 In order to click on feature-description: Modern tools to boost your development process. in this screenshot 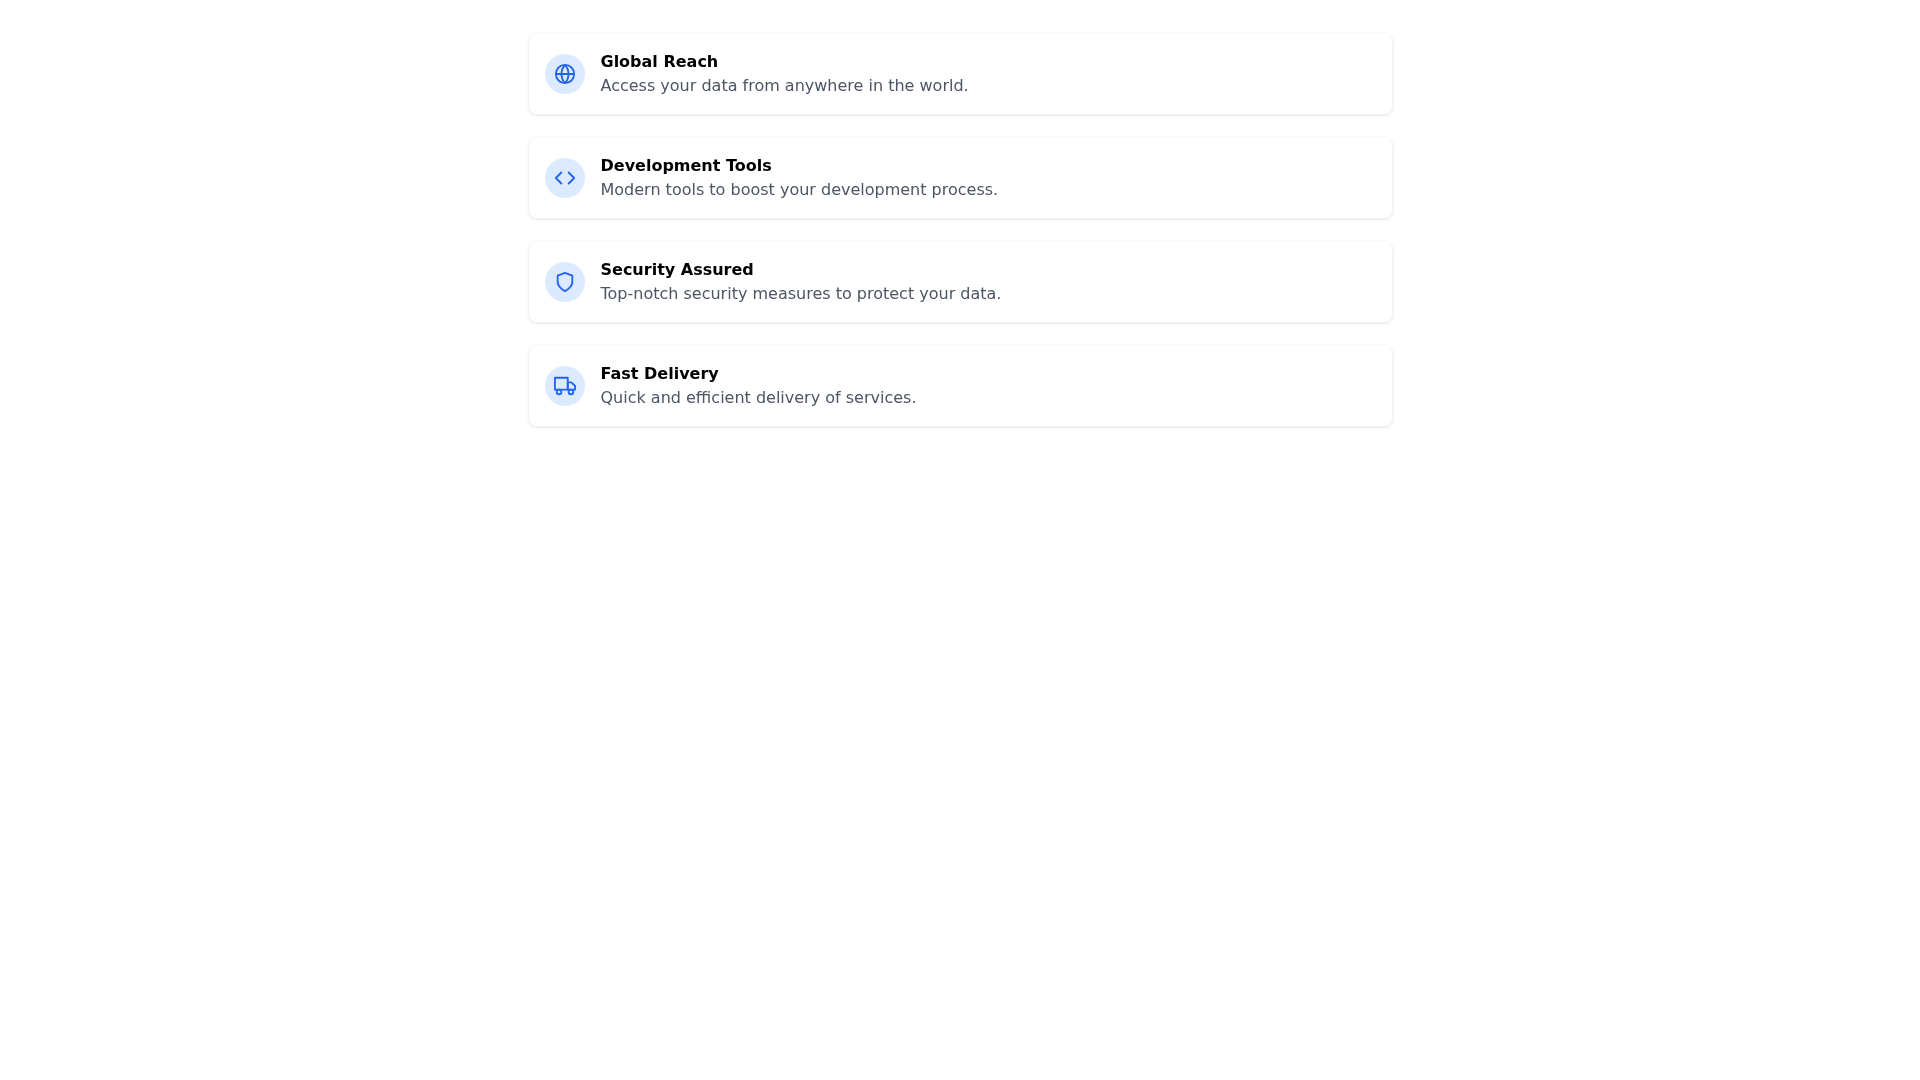, I will do `click(799, 190)`.